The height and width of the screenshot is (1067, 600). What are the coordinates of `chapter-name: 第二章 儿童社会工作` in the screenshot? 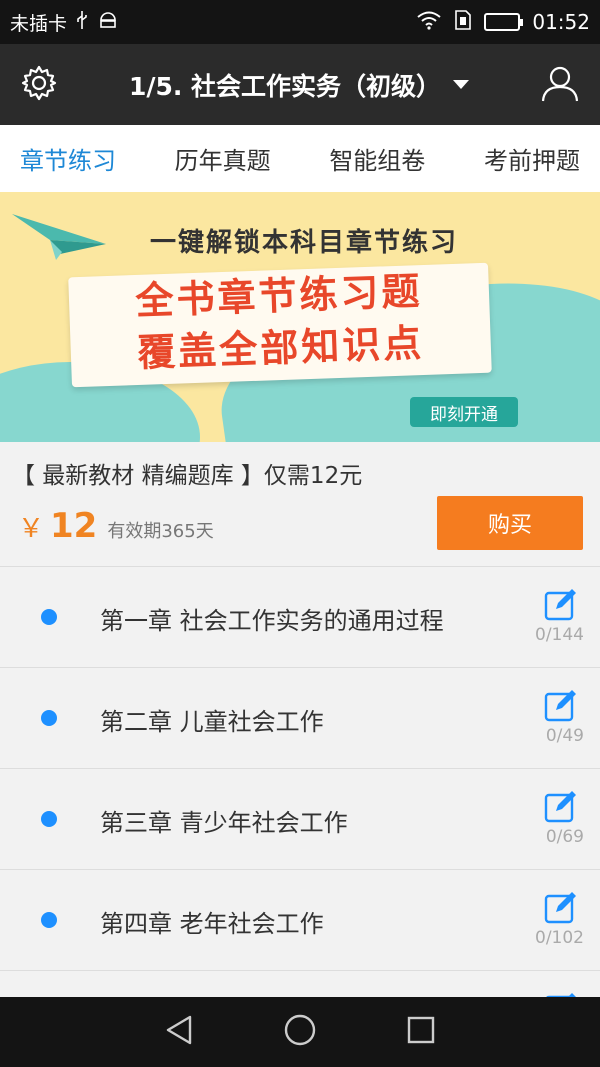 It's located at (212, 722).